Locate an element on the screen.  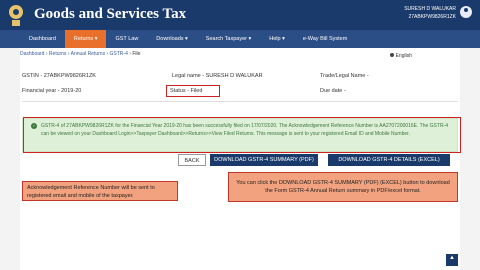
check-icon: ✓ is located at coordinates (34, 126).